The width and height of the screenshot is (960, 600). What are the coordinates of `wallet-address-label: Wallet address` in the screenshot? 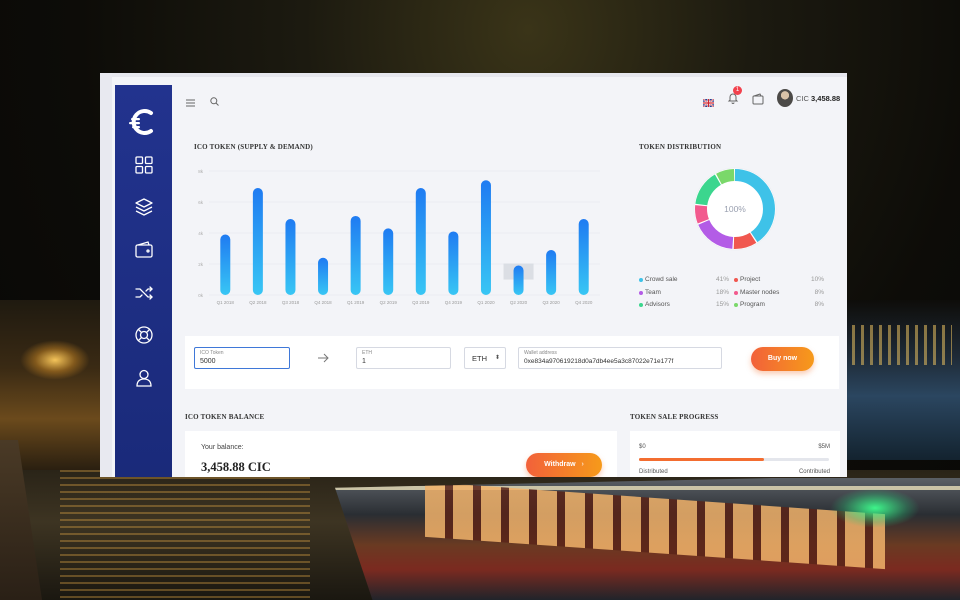 It's located at (540, 353).